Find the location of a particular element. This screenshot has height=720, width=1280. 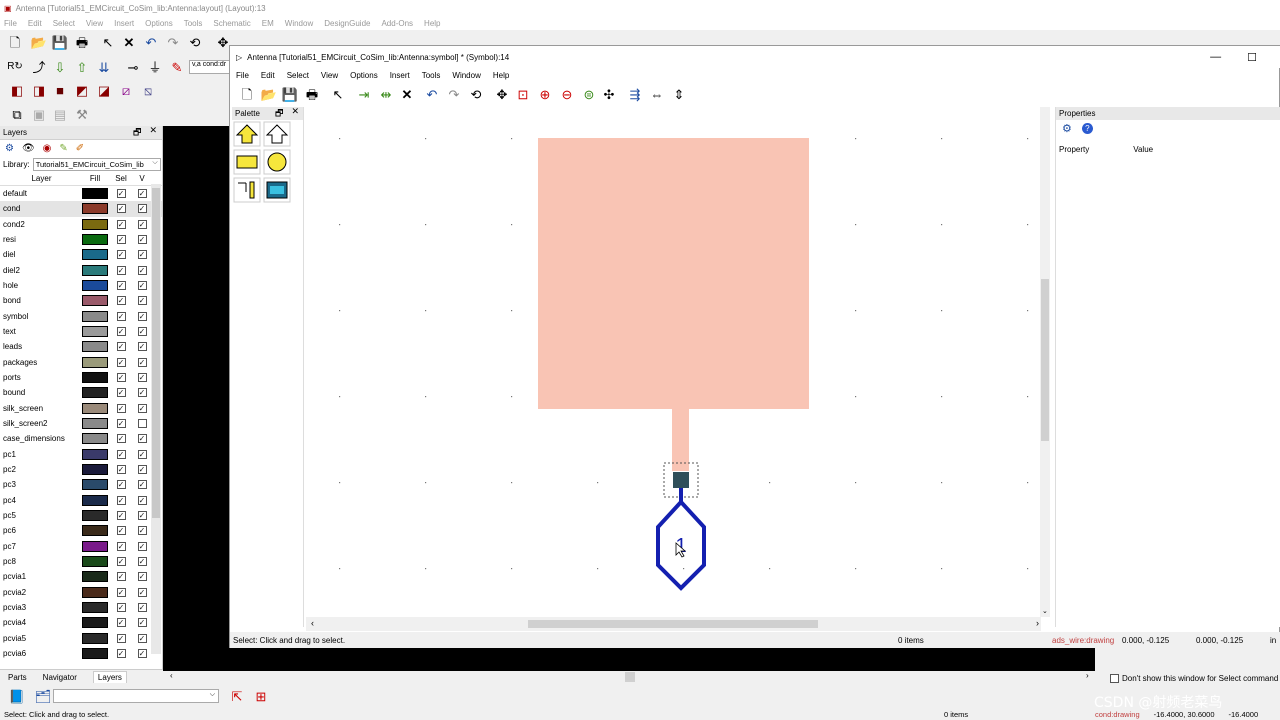

canvas-vscroll-thumb is located at coordinates (1045, 360).